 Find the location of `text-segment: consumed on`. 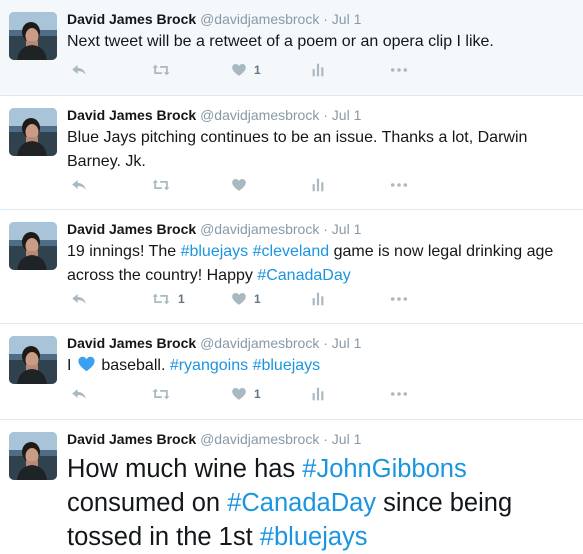

text-segment: consumed on is located at coordinates (147, 503).